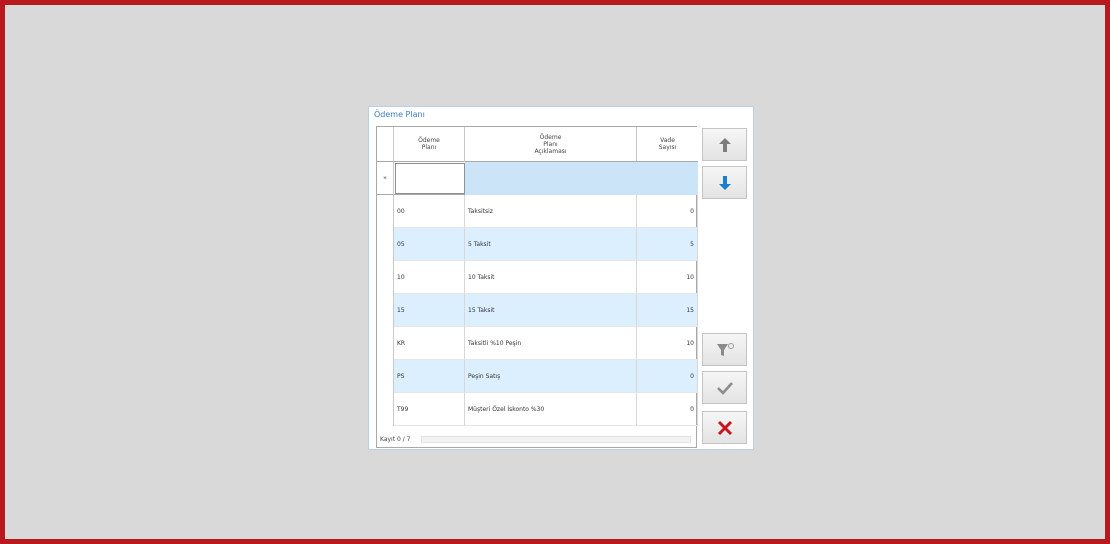  Describe the element at coordinates (429, 277) in the screenshot. I see `cell-plan-code: 10` at that location.